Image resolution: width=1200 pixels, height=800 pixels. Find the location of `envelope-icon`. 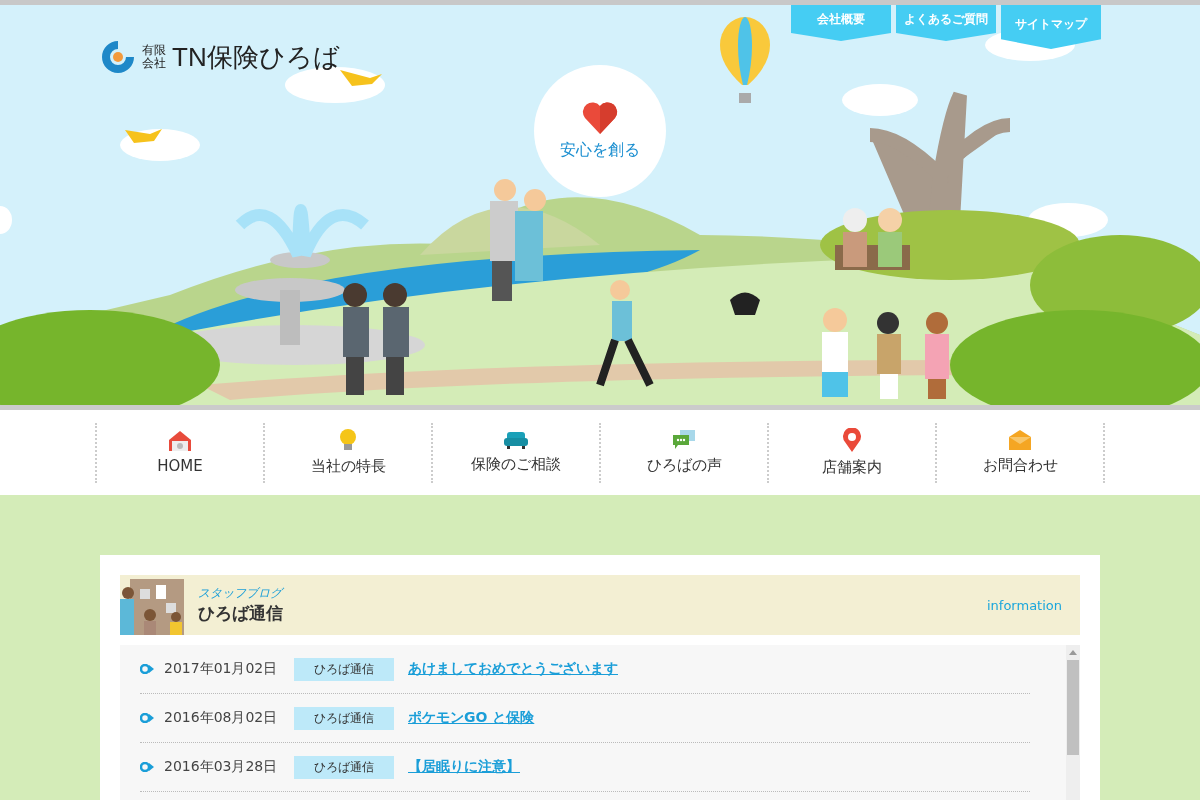

envelope-icon is located at coordinates (1020, 440).